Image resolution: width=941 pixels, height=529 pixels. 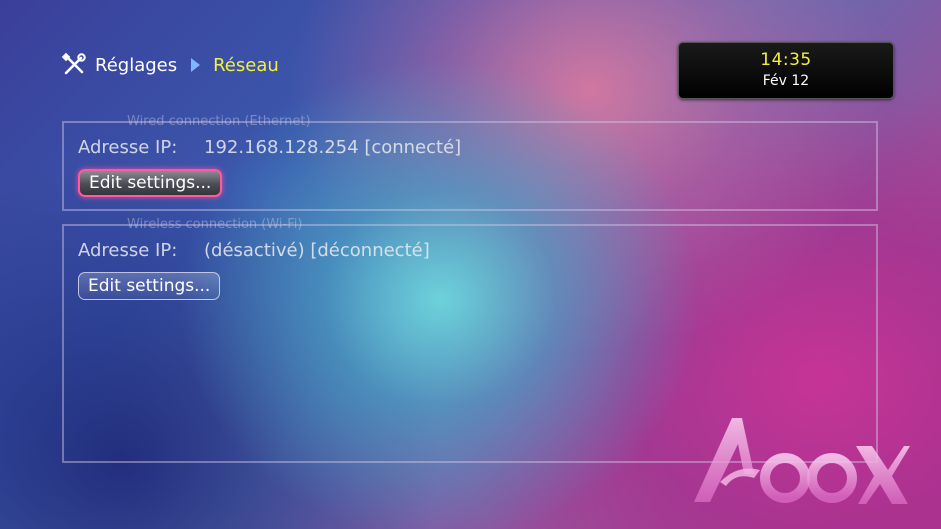 I want to click on wireless-ip-value: (désactivé) [déconnecté], so click(x=317, y=250).